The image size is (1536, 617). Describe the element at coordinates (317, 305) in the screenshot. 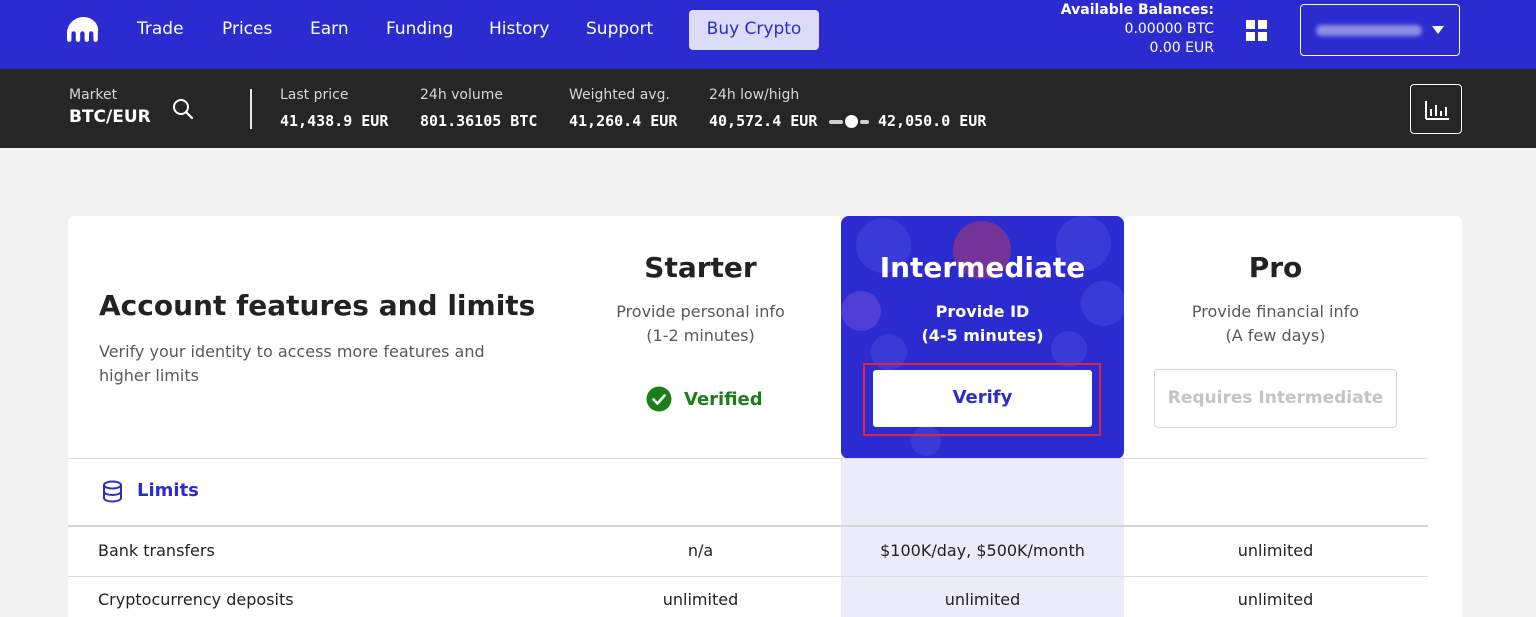

I see `page-title: Account features and limits` at that location.